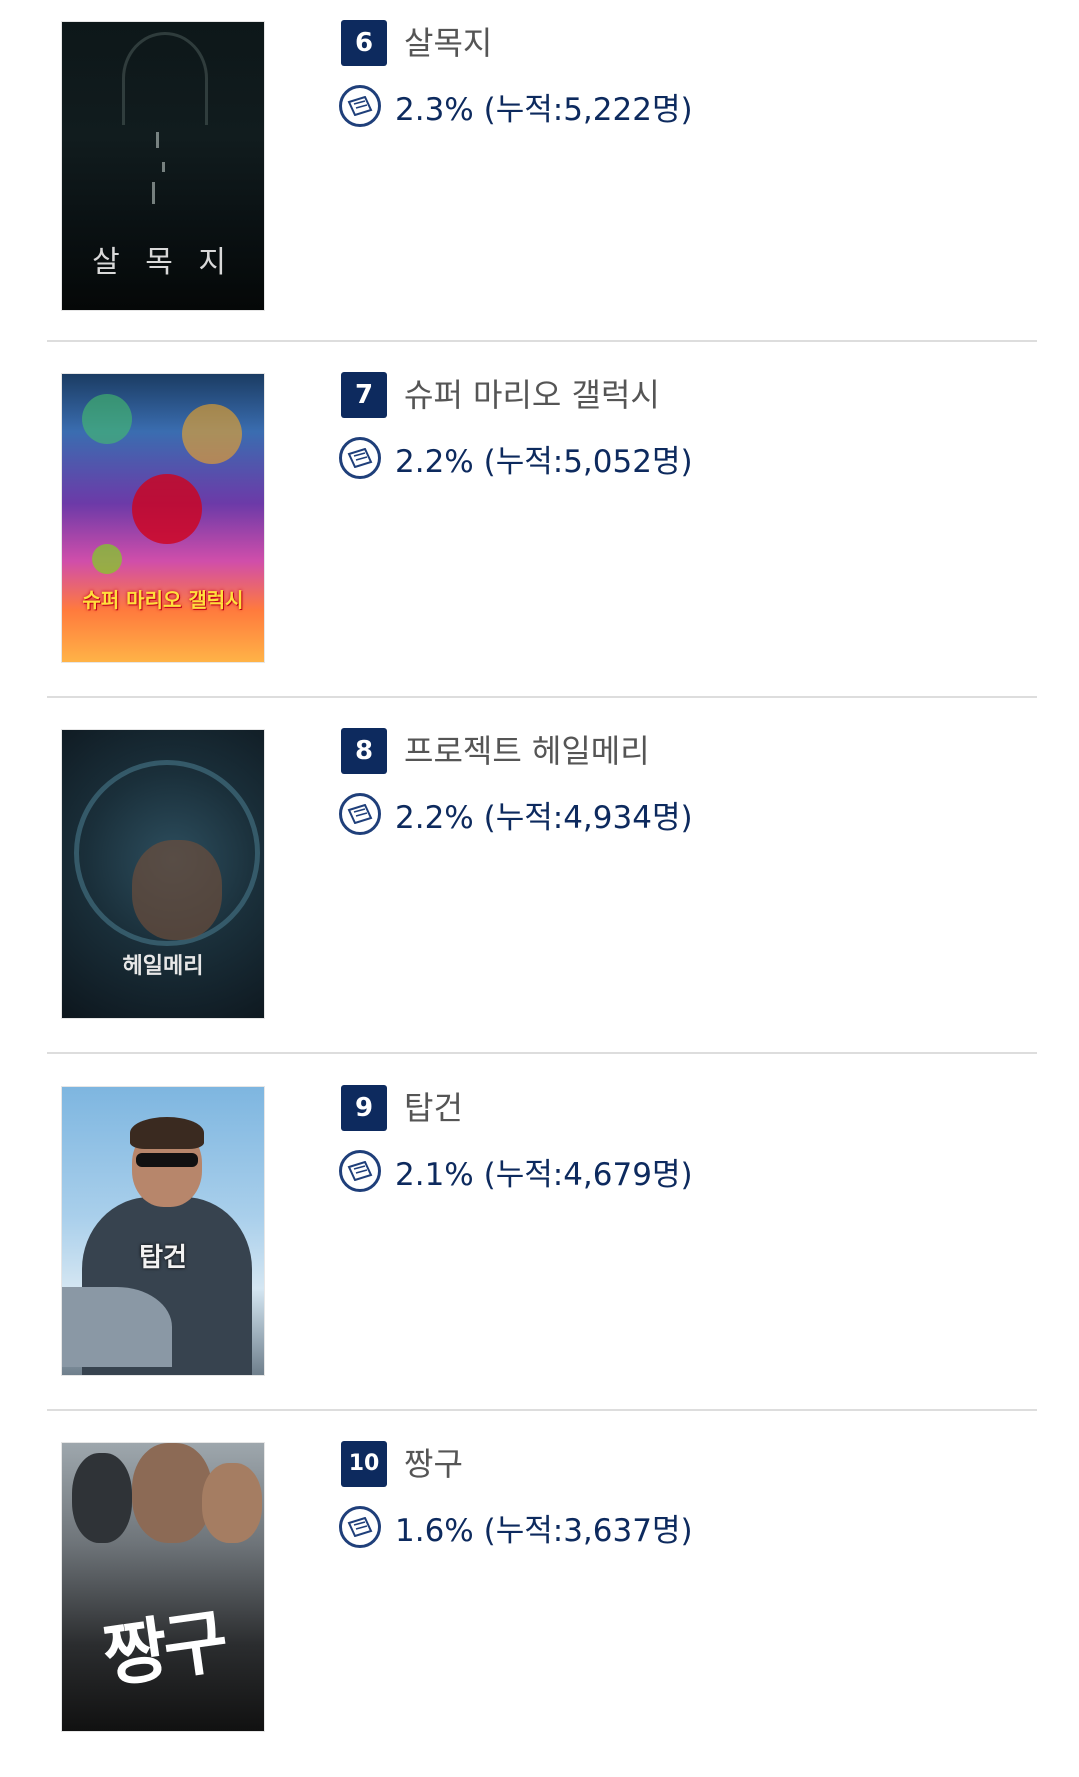 Image resolution: width=1079 pixels, height=1777 pixels. I want to click on movie-title: 짱구, so click(433, 1464).